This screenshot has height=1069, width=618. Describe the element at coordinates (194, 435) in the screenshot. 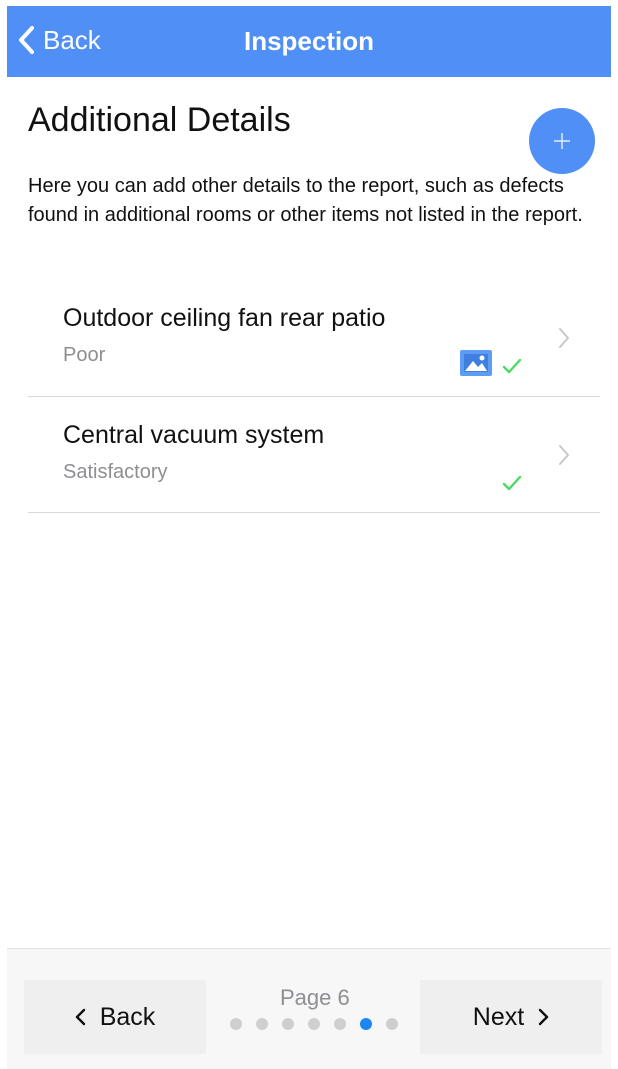

I see `item-name: Central vacuum system` at that location.